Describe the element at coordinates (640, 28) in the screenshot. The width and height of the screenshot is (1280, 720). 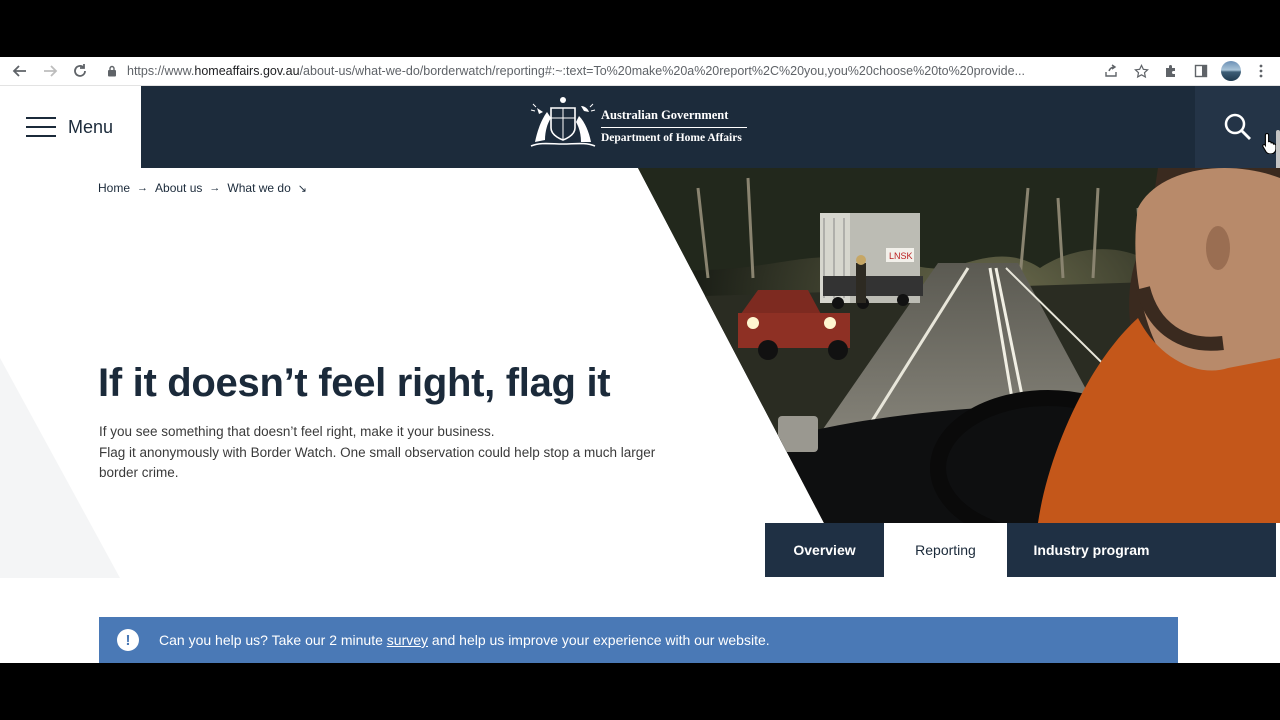
I see `video-letterbox-top` at that location.